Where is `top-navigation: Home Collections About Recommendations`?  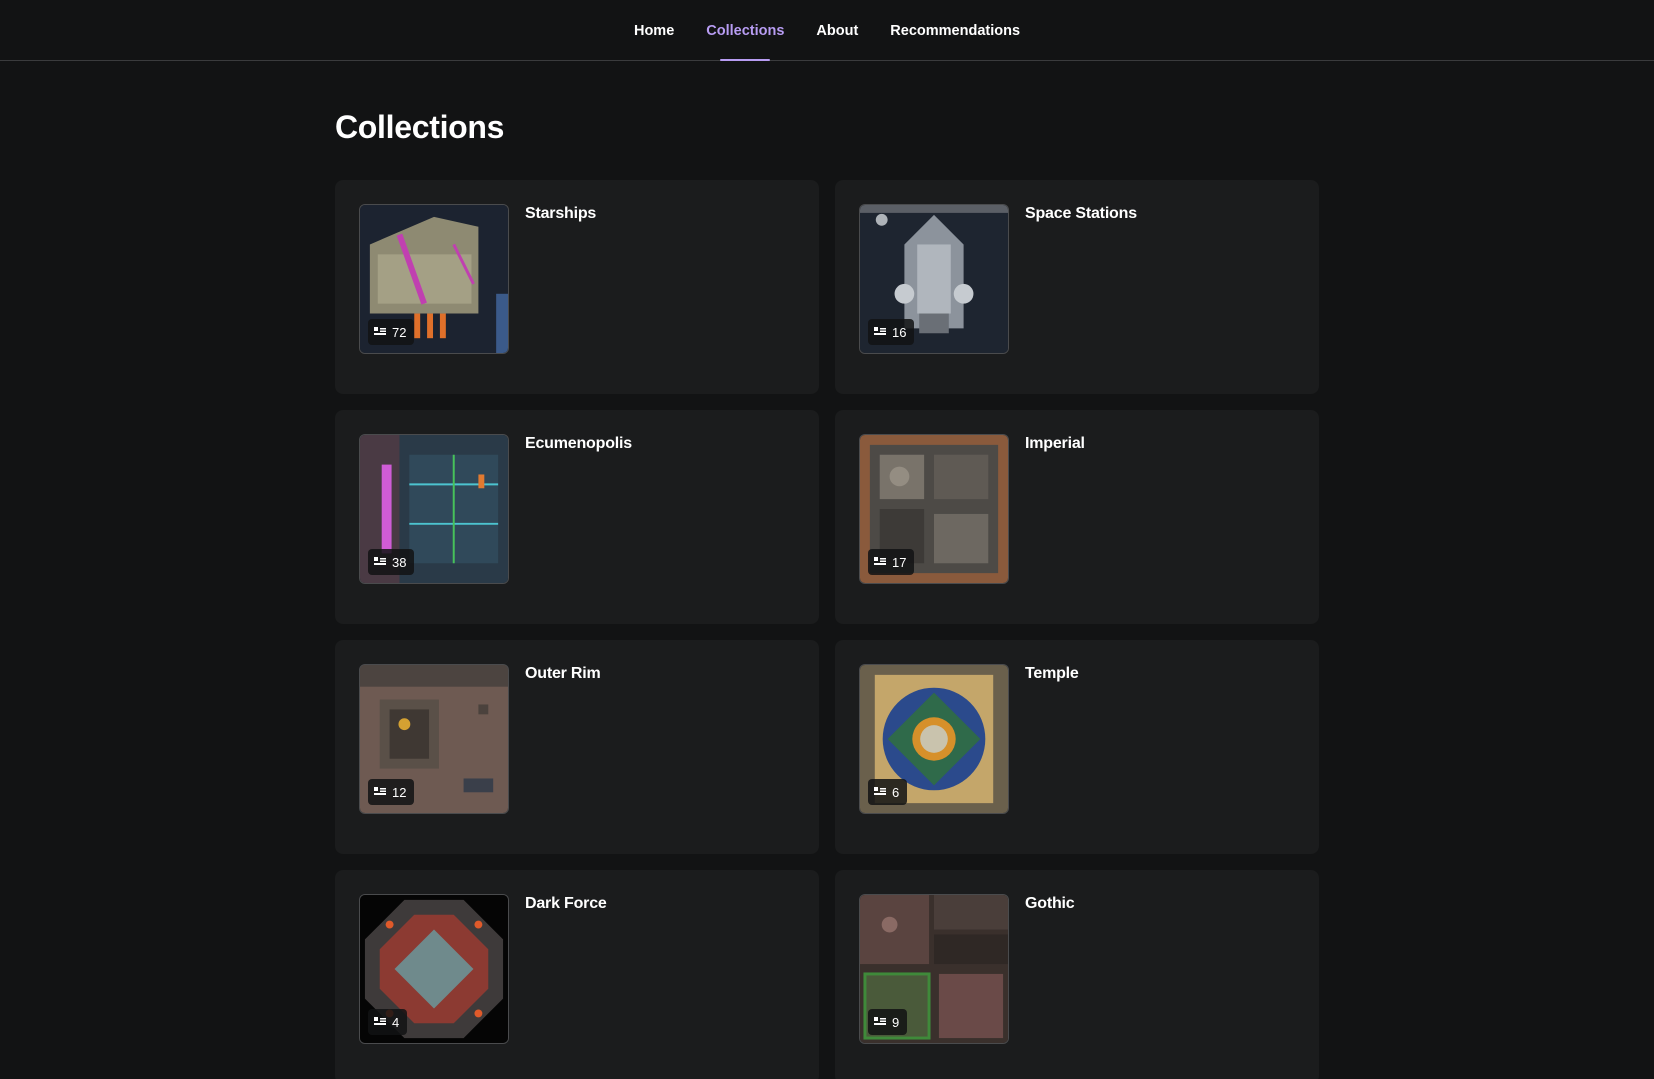
top-navigation: Home Collections About Recommendations is located at coordinates (827, 30).